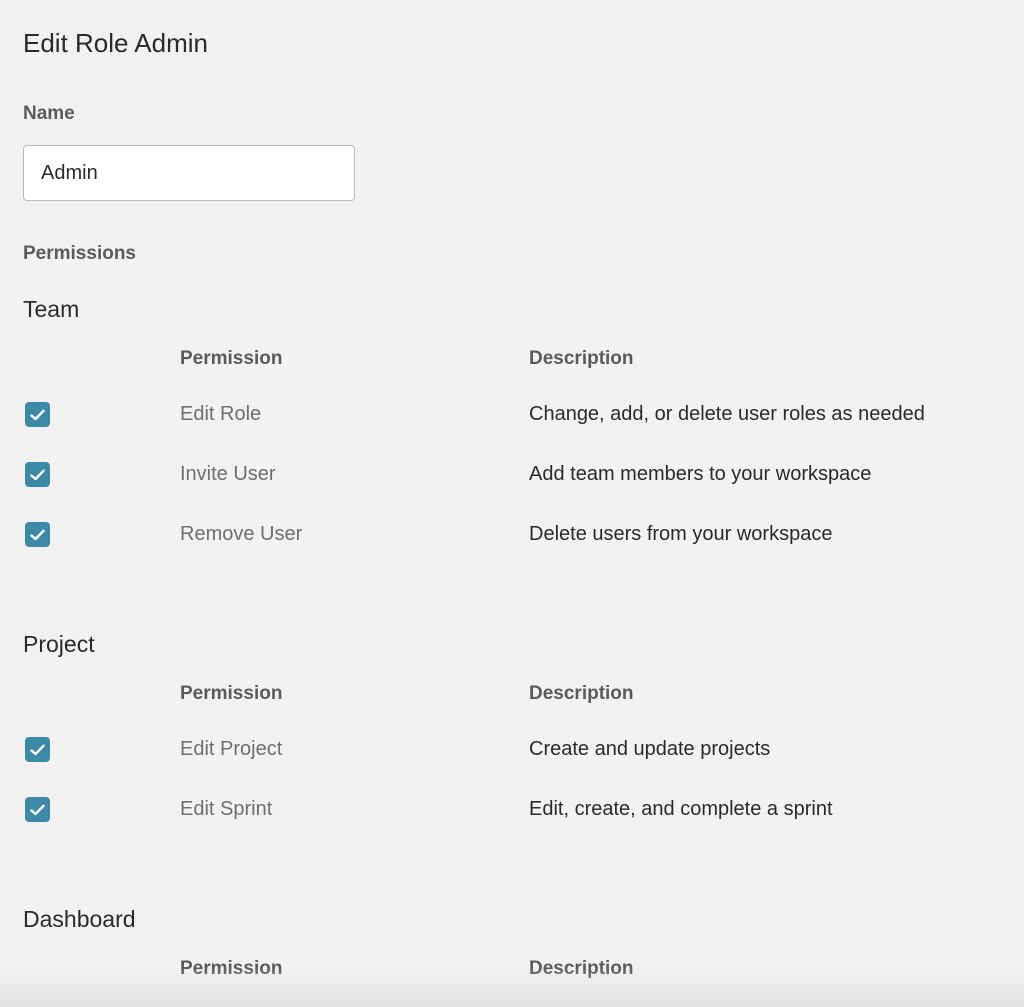 This screenshot has width=1024, height=1007. What do you see at coordinates (241, 534) in the screenshot?
I see `permission-name: Remove User` at bounding box center [241, 534].